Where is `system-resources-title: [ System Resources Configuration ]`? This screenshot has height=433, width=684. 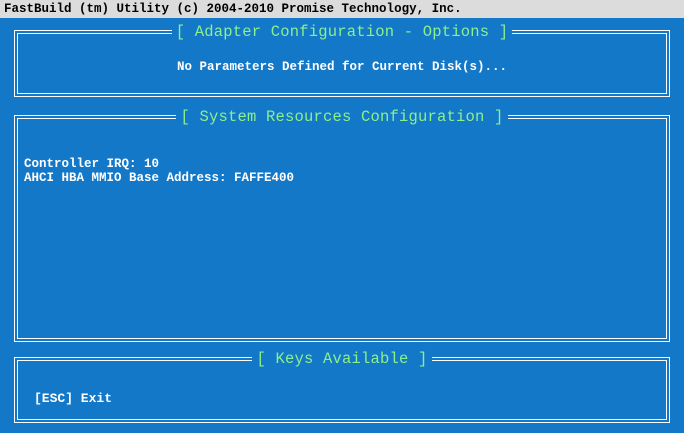 system-resources-title: [ System Resources Configuration ] is located at coordinates (342, 117).